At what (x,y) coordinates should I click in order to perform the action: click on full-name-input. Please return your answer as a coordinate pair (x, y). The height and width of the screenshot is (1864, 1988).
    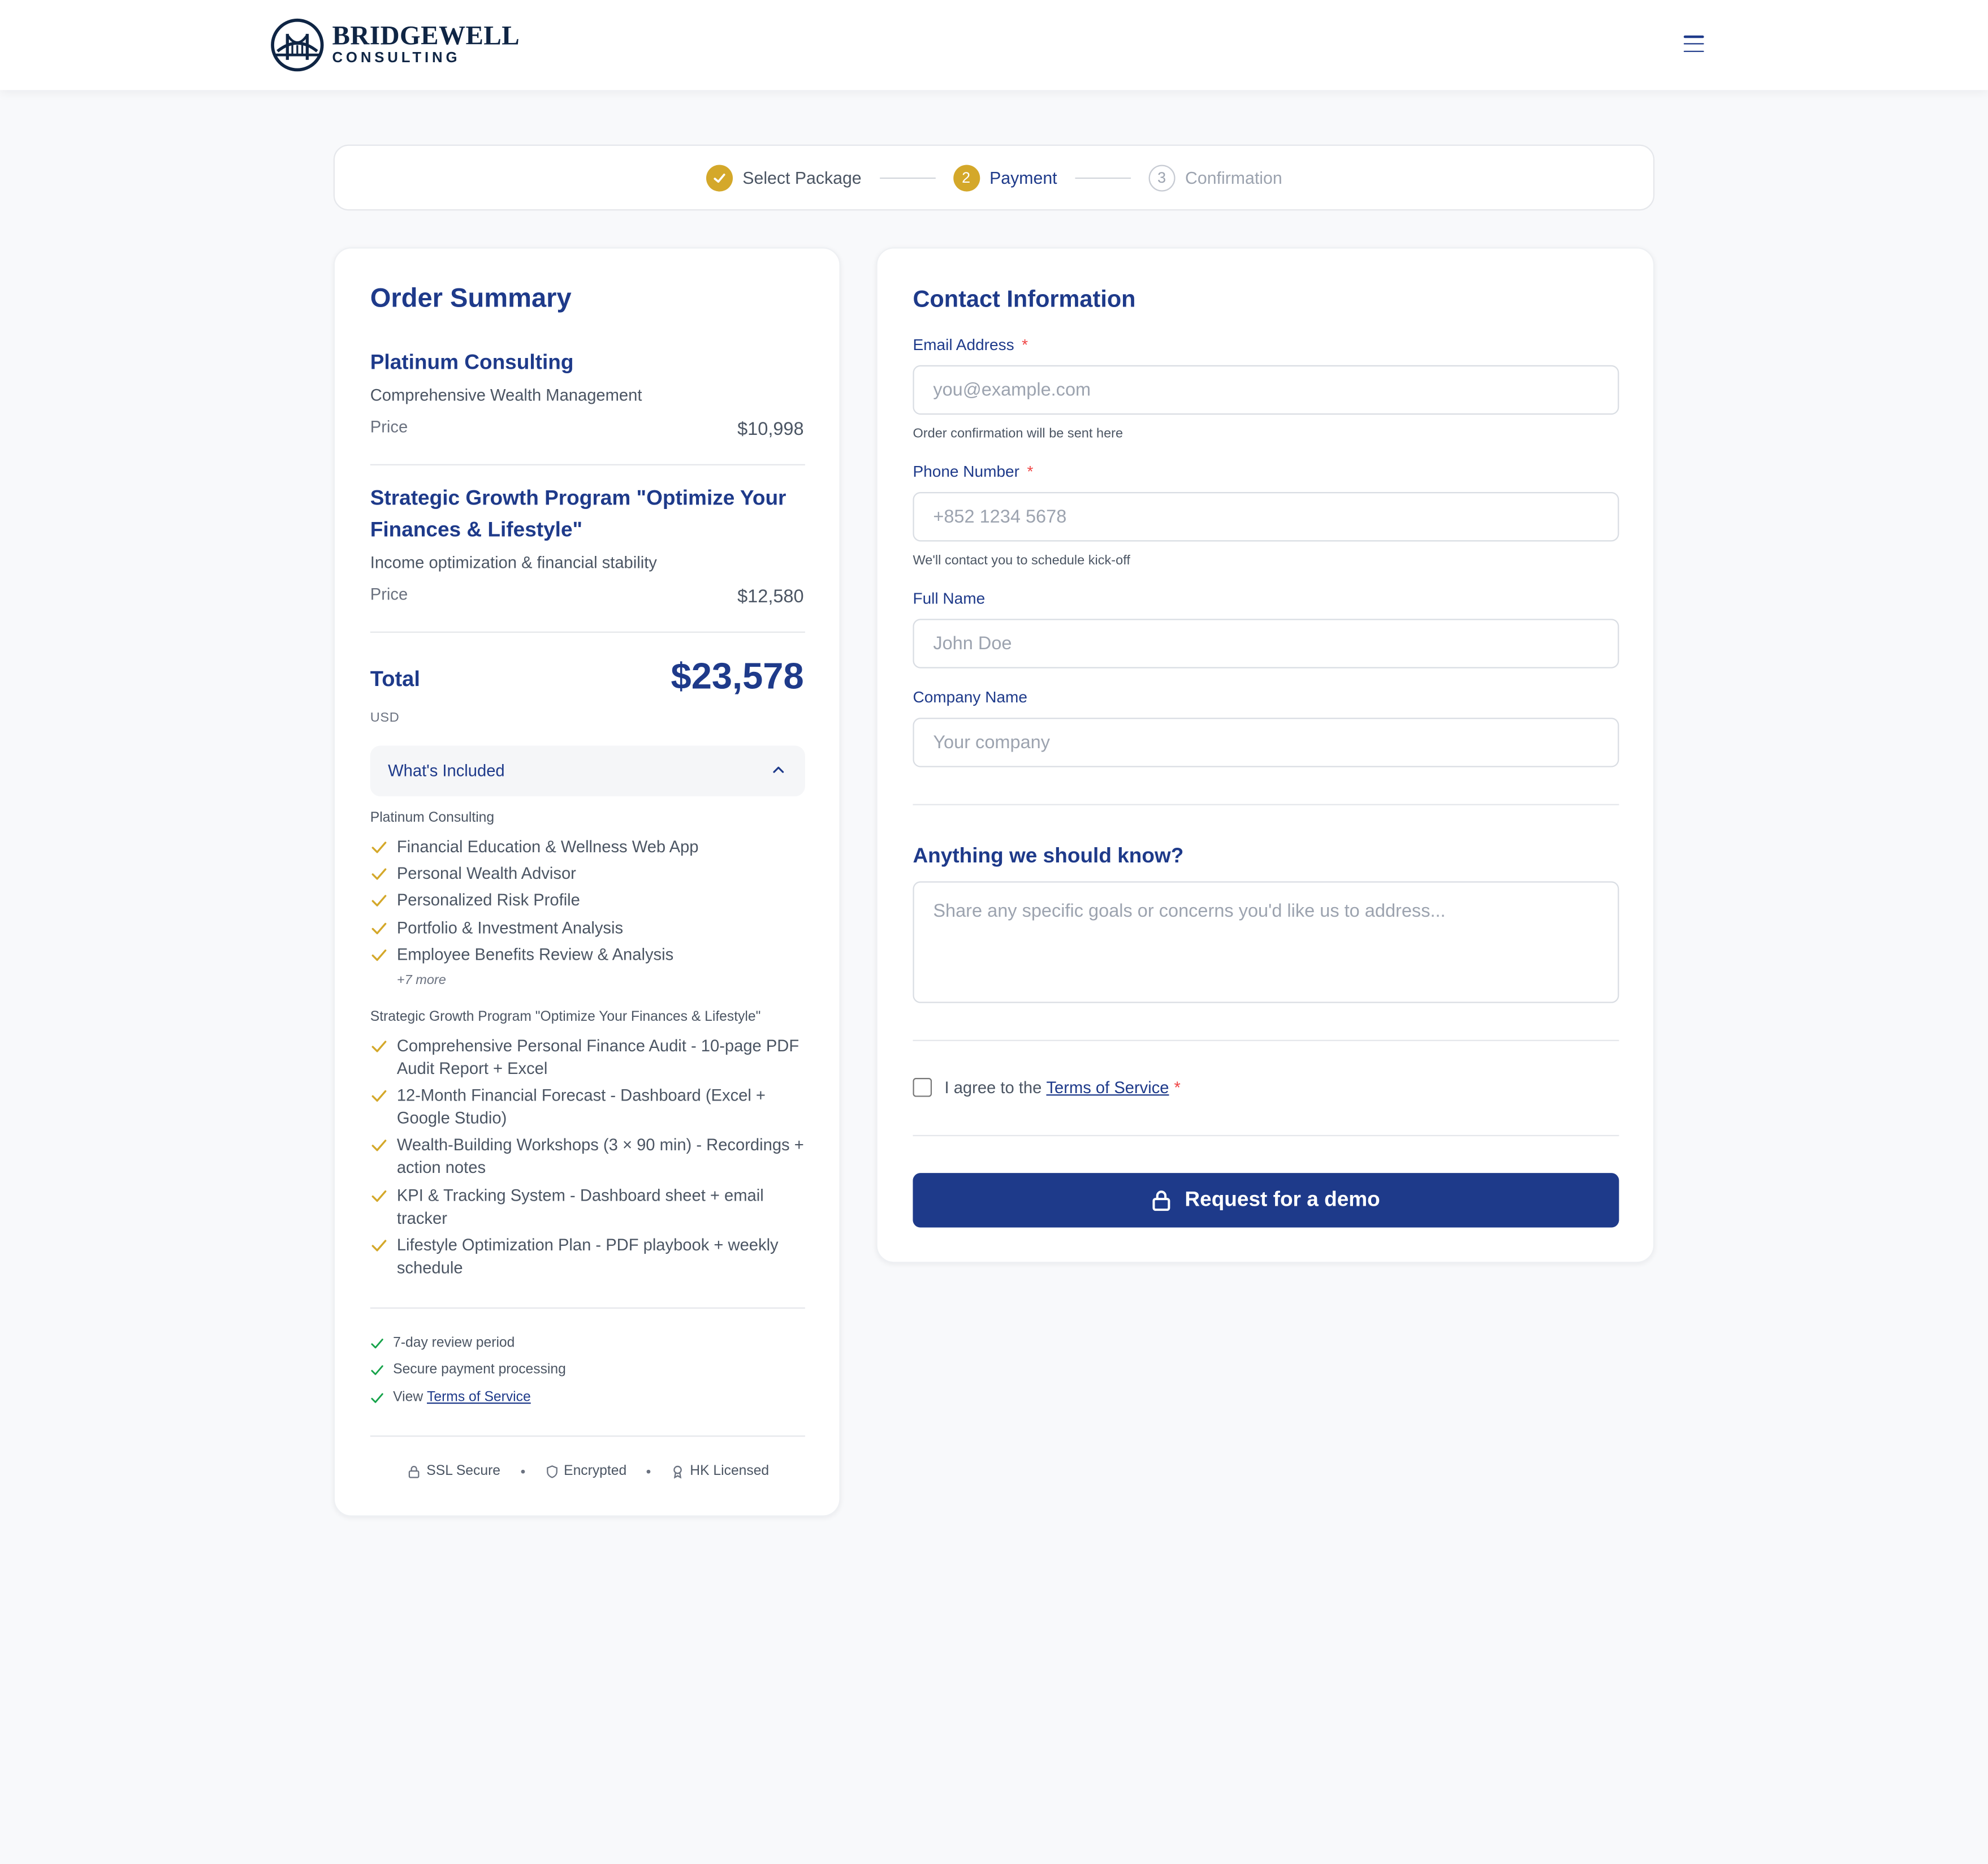
    Looking at the image, I should click on (1266, 643).